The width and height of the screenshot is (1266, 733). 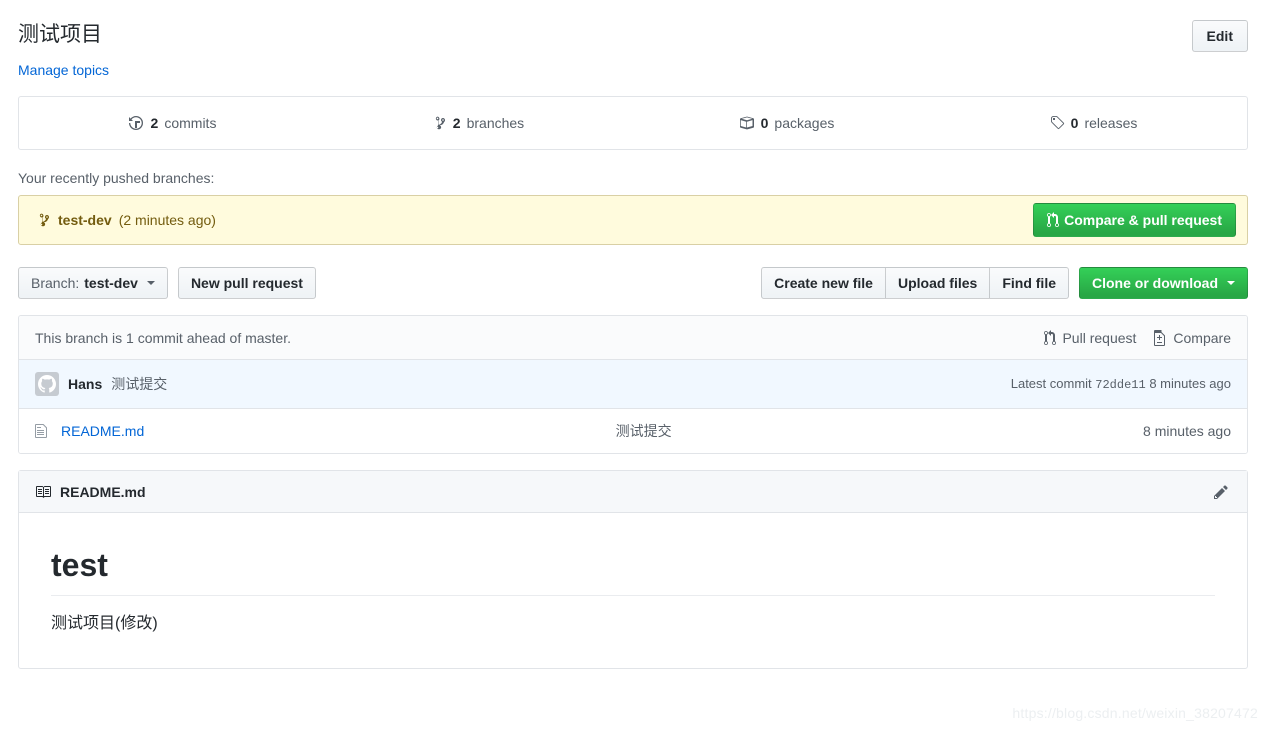 What do you see at coordinates (1202, 337) in the screenshot?
I see `compare-link-label: Compare` at bounding box center [1202, 337].